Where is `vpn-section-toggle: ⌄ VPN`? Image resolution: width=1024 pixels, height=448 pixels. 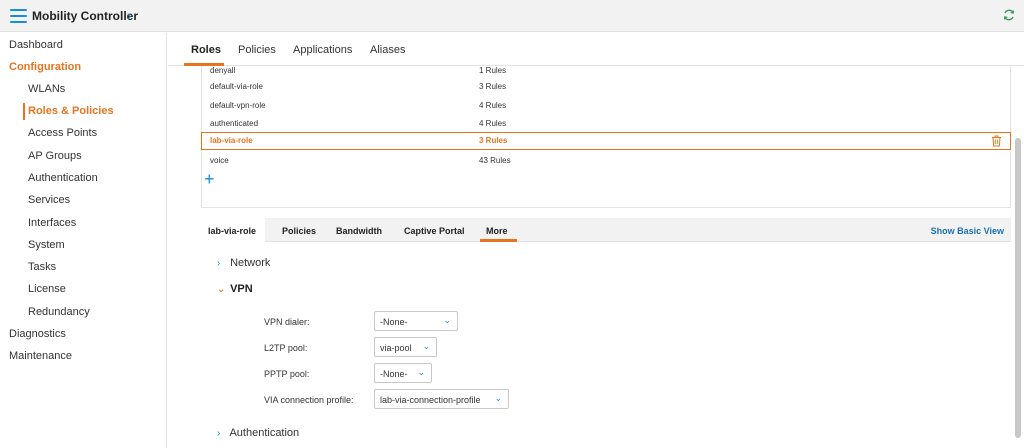
vpn-section-toggle: ⌄ VPN is located at coordinates (235, 289).